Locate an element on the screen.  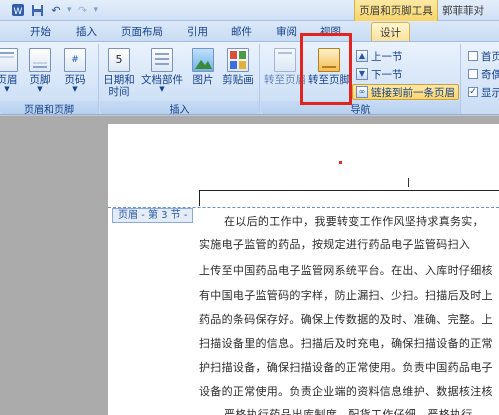
clip-art-icon is located at coordinates (238, 60).